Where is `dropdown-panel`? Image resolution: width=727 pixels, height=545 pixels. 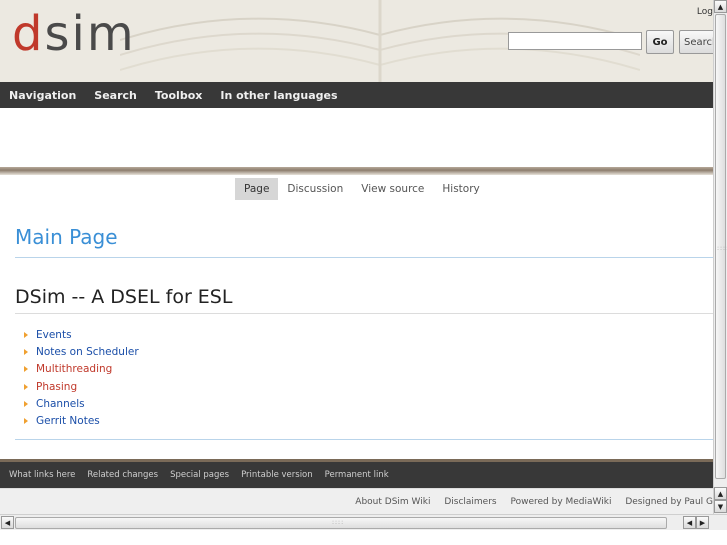
dropdown-panel is located at coordinates (356, 138).